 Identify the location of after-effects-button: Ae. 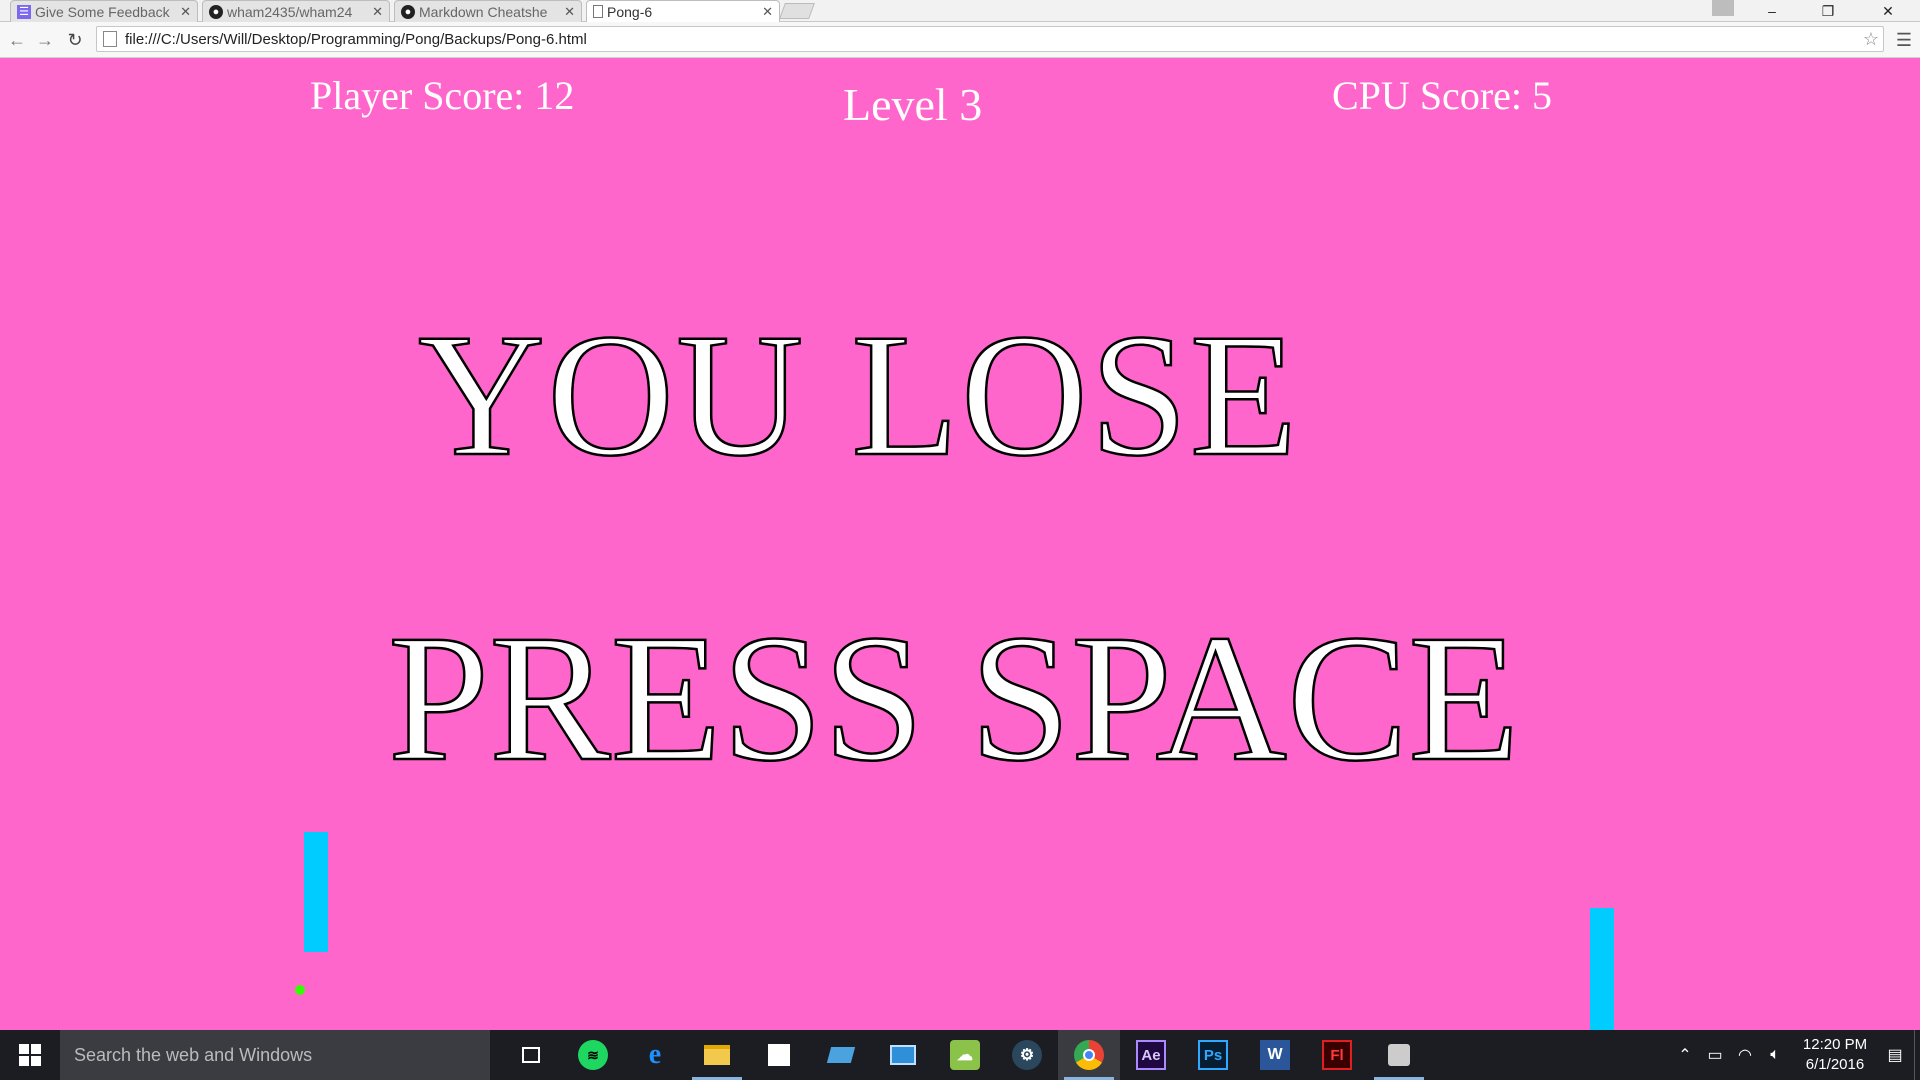
(1151, 1055).